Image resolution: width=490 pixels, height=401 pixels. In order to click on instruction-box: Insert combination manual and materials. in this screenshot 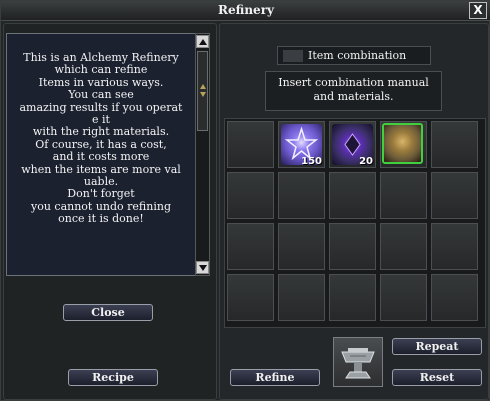, I will do `click(353, 91)`.